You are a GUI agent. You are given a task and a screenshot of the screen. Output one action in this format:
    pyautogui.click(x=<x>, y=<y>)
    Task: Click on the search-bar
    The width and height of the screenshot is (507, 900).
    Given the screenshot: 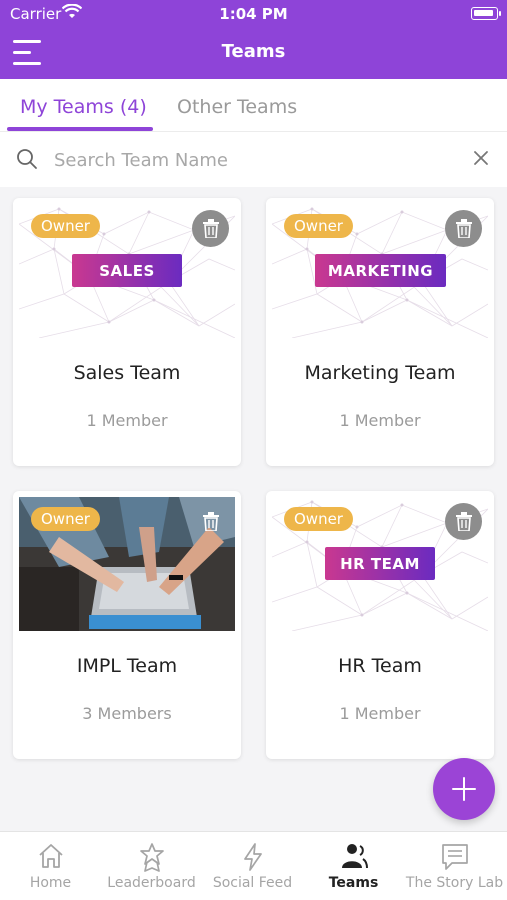 What is the action you would take?
    pyautogui.click(x=253, y=159)
    